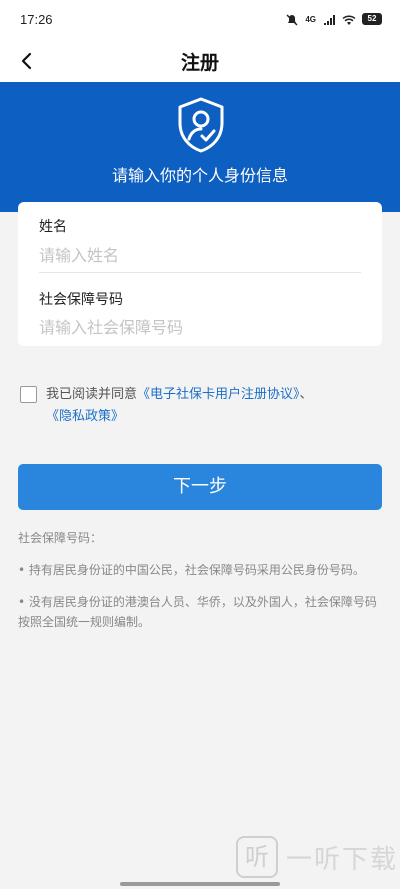  Describe the element at coordinates (36, 19) in the screenshot. I see `status-time: 17:26` at that location.